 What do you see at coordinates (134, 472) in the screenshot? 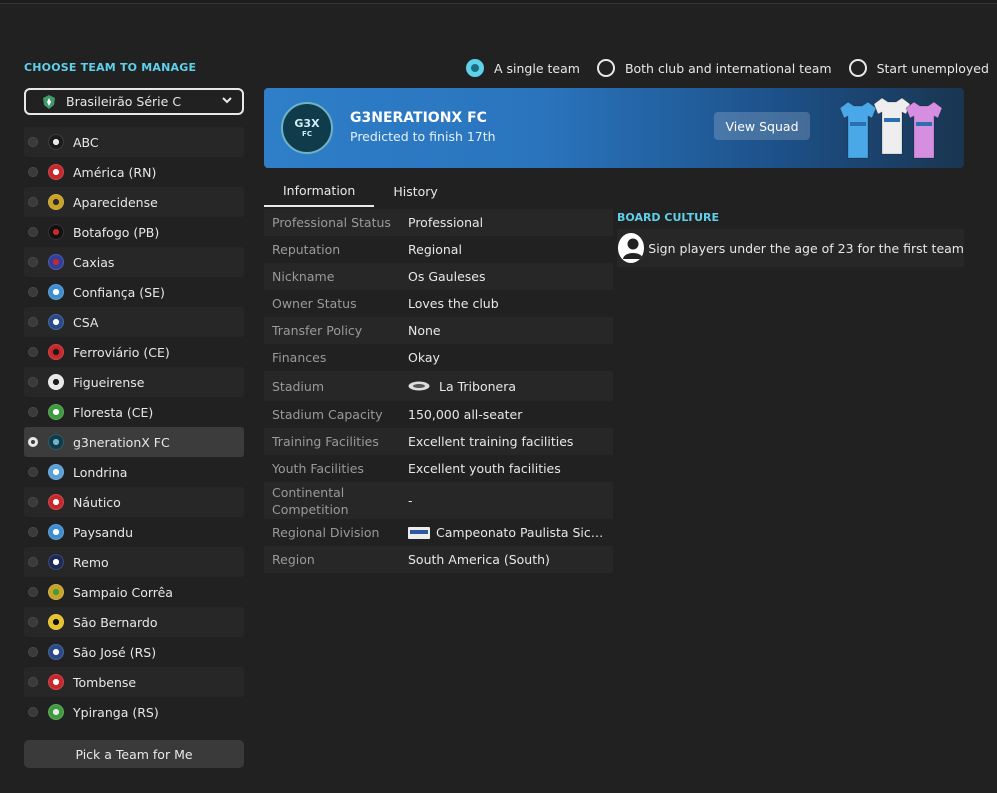
I see `team-list-item: Londrina` at bounding box center [134, 472].